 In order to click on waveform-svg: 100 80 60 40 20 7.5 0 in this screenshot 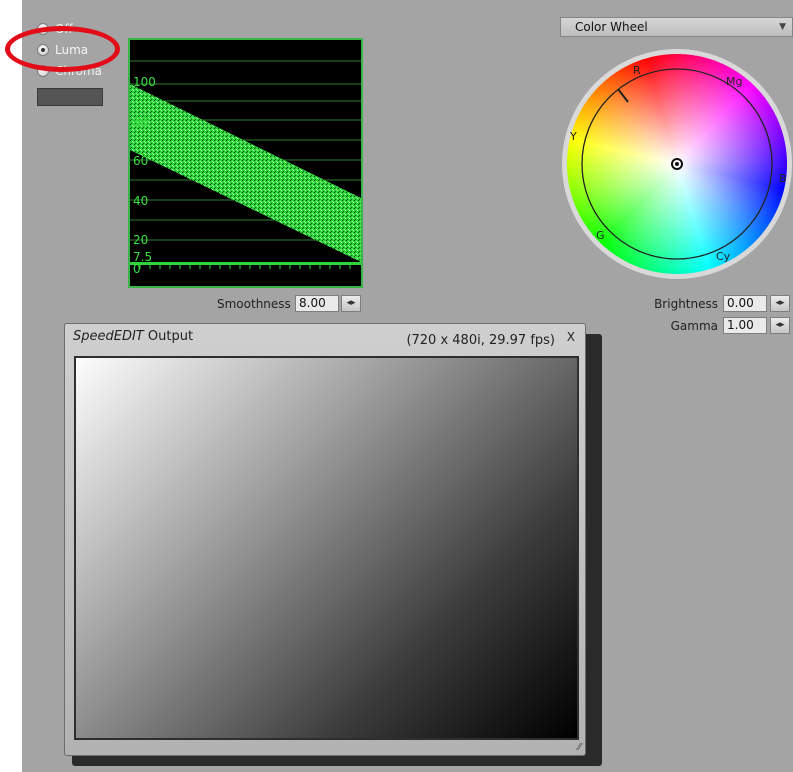, I will do `click(245, 168)`.